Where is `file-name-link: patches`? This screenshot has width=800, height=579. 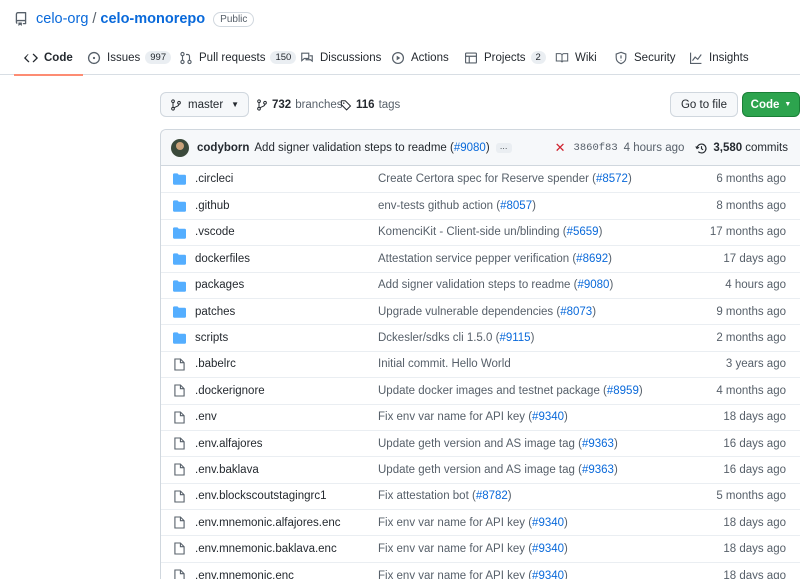
file-name-link: patches is located at coordinates (215, 312).